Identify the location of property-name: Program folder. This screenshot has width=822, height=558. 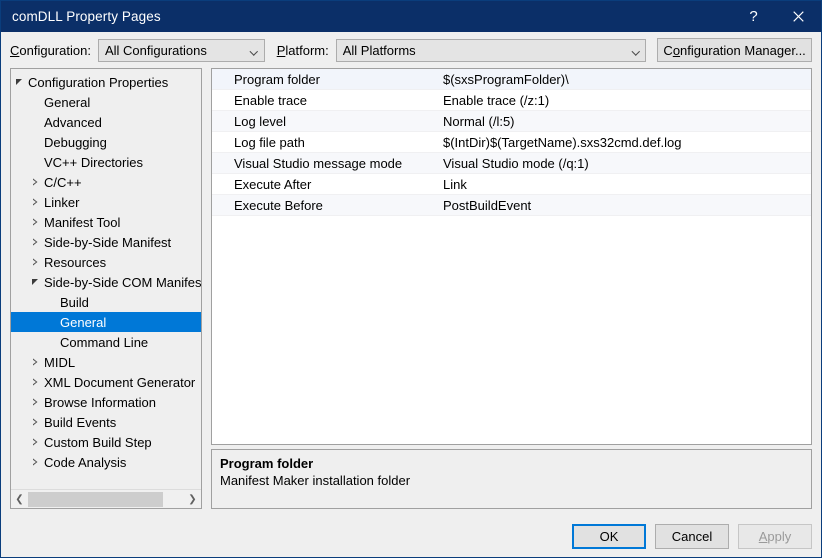
(277, 79).